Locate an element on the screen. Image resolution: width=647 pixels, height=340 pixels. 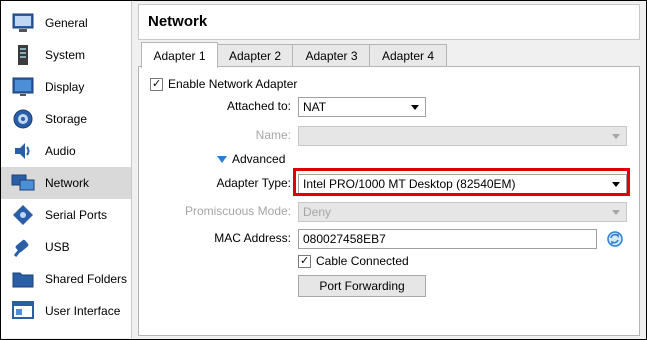
advanced-toggle: Advanced is located at coordinates (258, 159).